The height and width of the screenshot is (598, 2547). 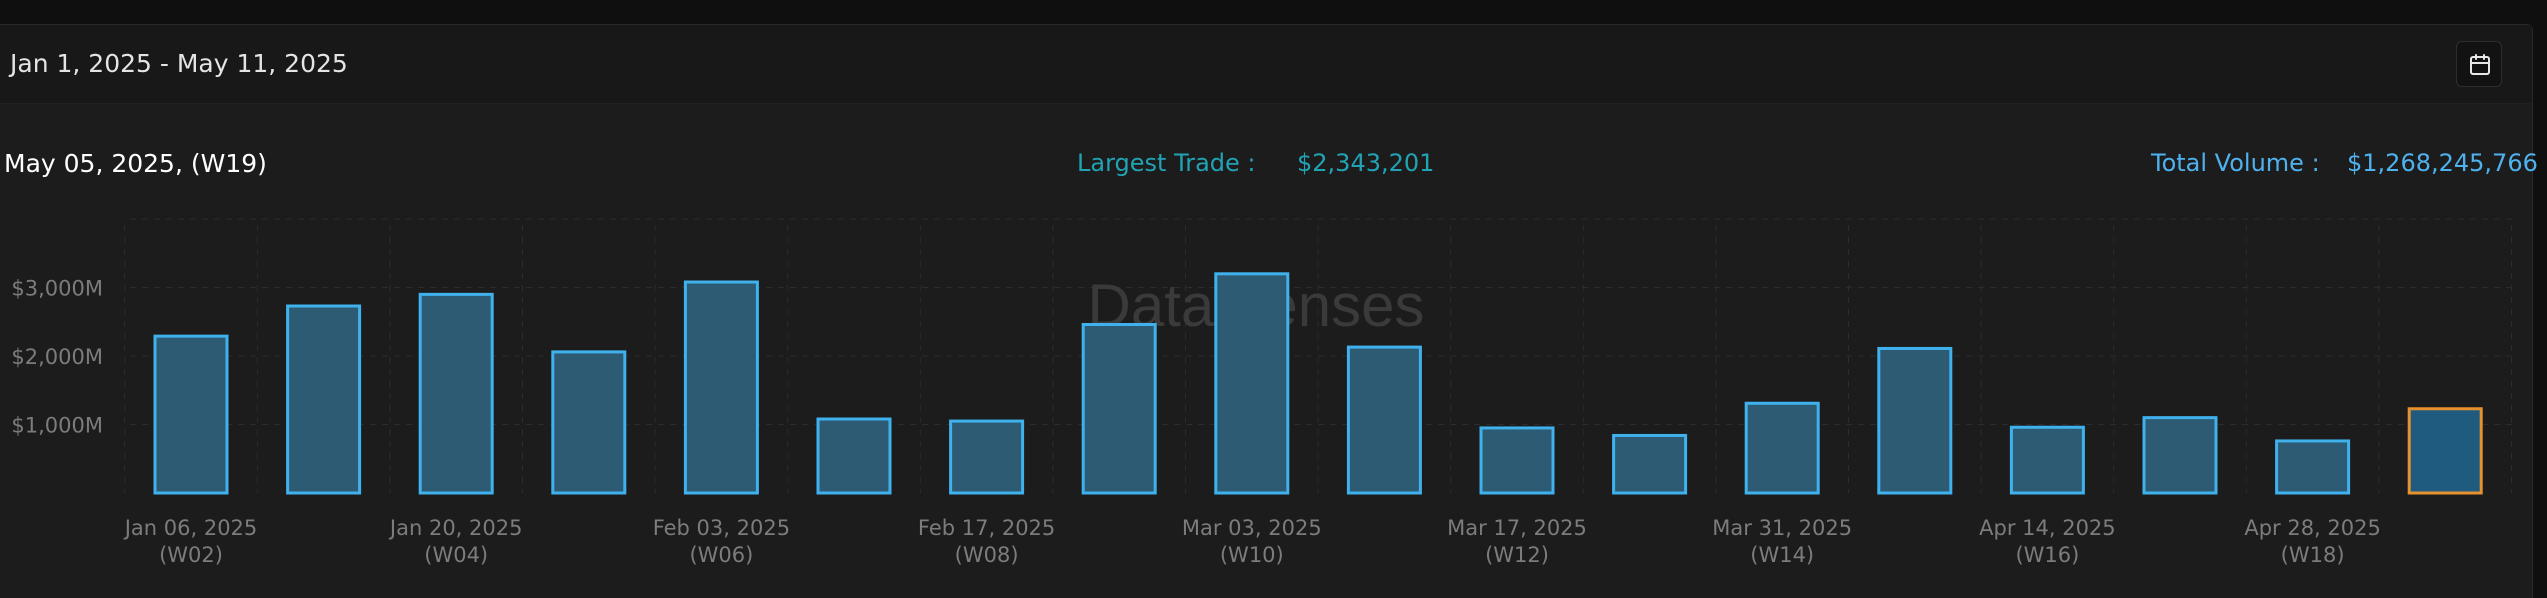 I want to click on x-tick-date: Jan 20, 2025, so click(x=455, y=528).